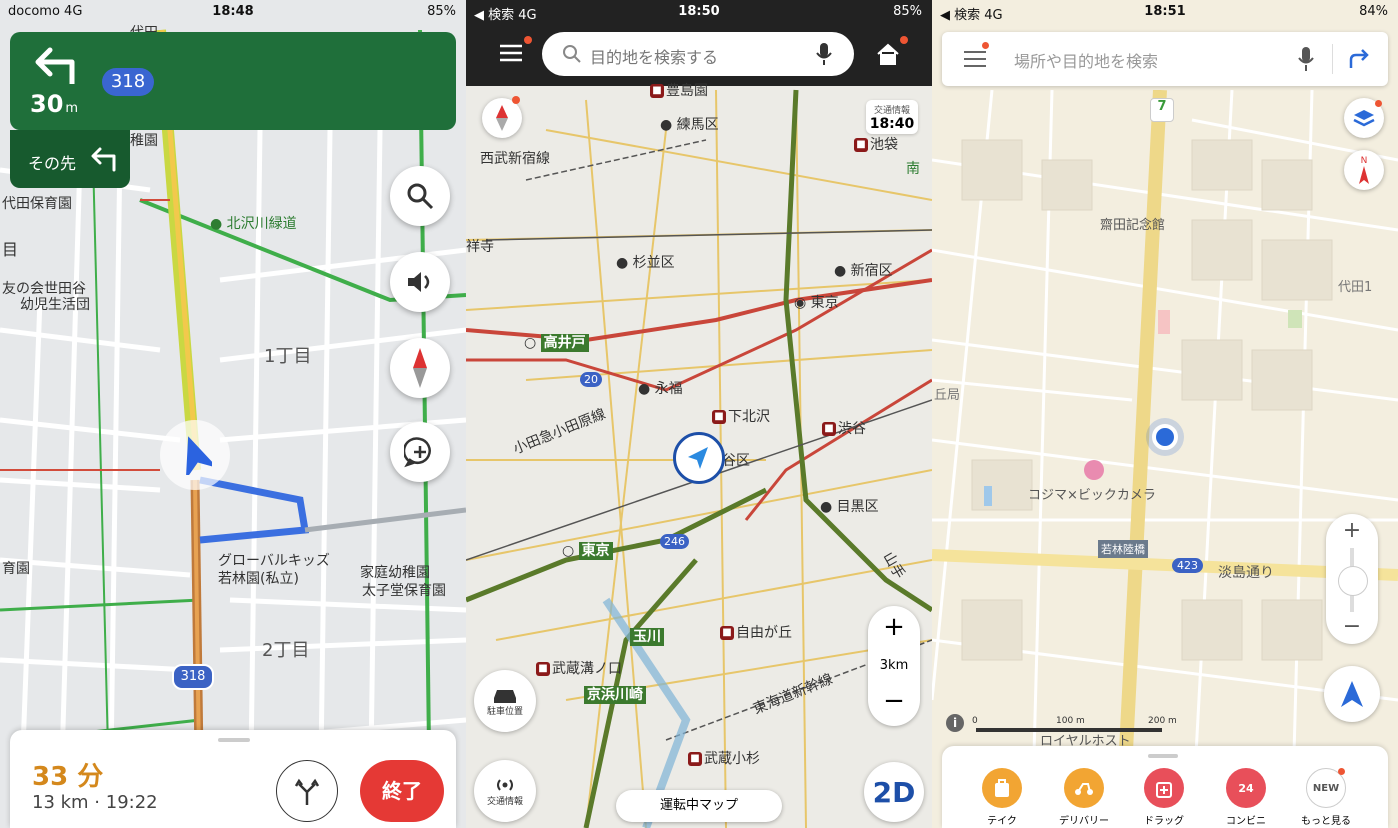 Image resolution: width=1398 pixels, height=828 pixels. I want to click on eta-duration: 33 分, so click(68, 777).